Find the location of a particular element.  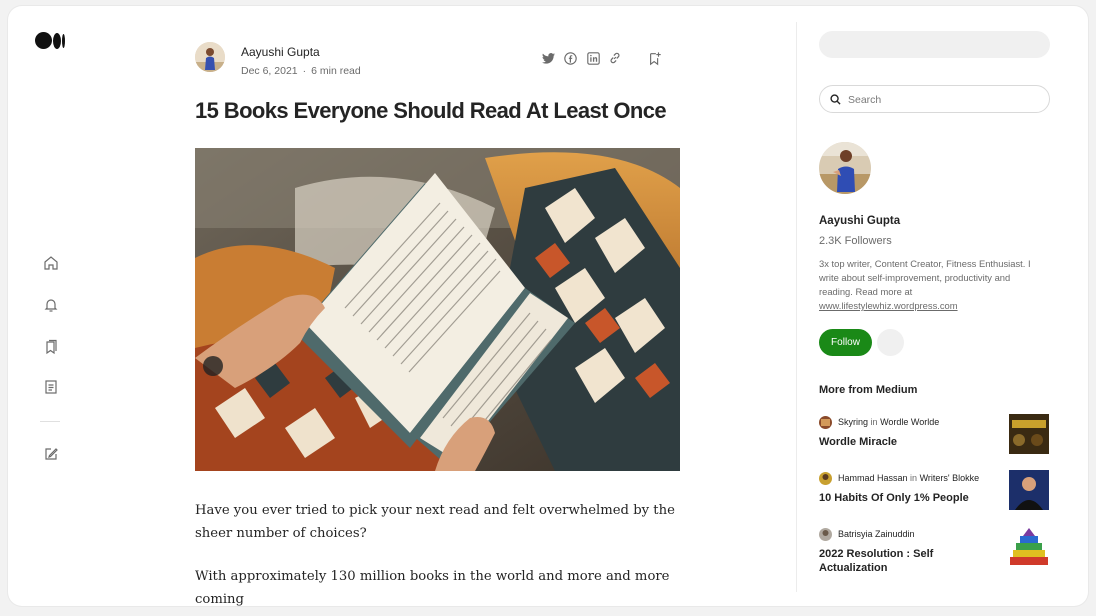

story-byline: Batrisyia Zainuddin is located at coordinates (876, 534).